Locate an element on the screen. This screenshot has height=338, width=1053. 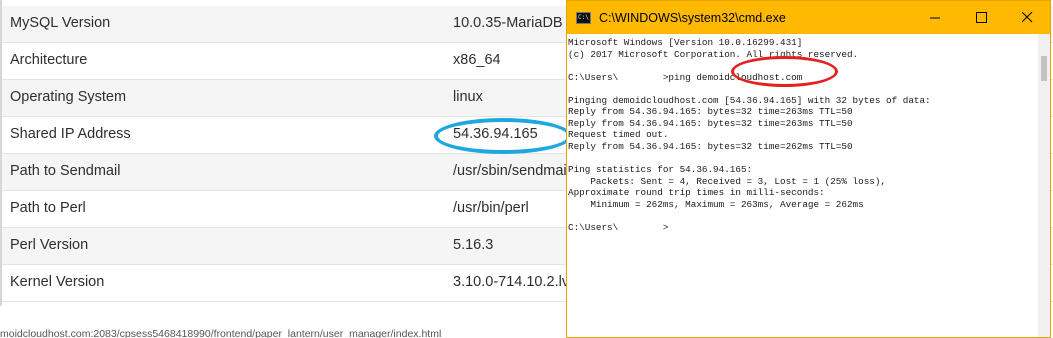
console-line: C:\Users\ >ping demoidcloudhost.com is located at coordinates (685, 77).